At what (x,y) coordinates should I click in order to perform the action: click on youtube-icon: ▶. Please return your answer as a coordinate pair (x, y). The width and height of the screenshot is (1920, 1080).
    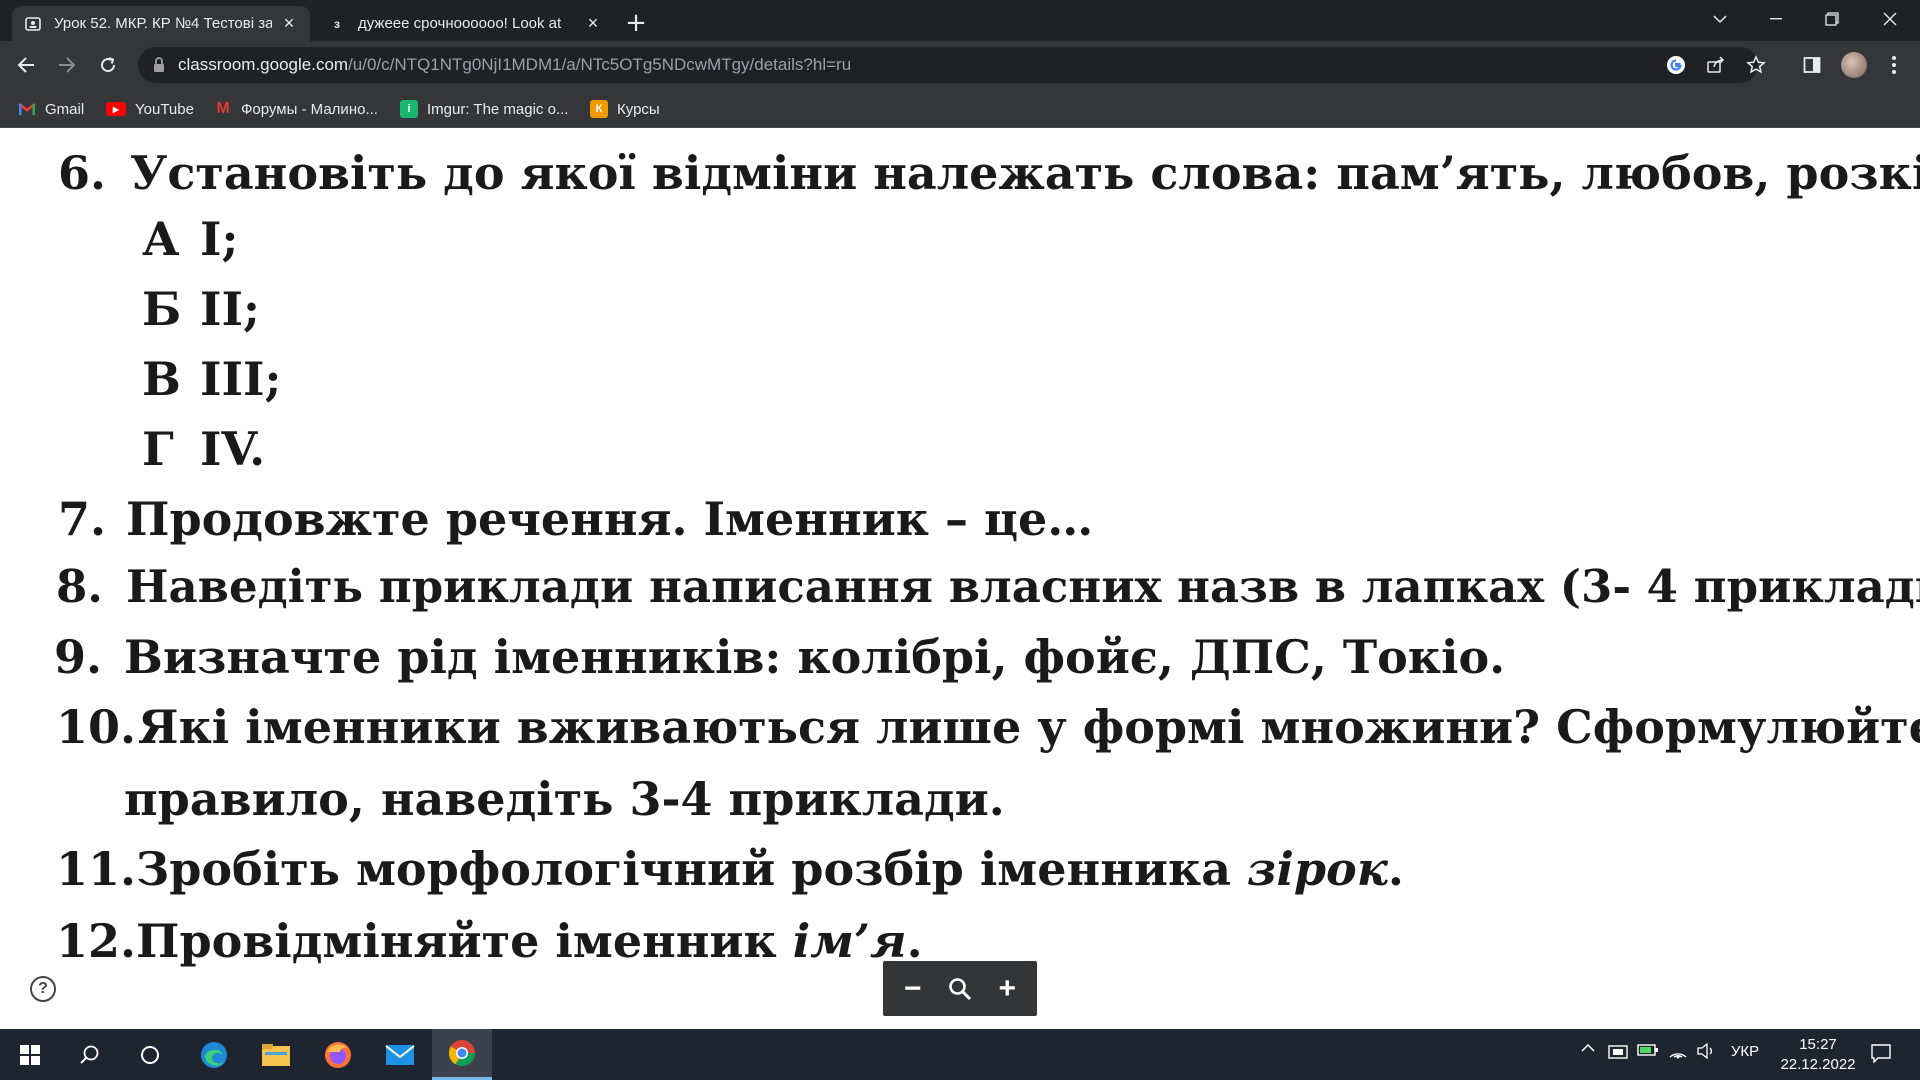
    Looking at the image, I should click on (116, 109).